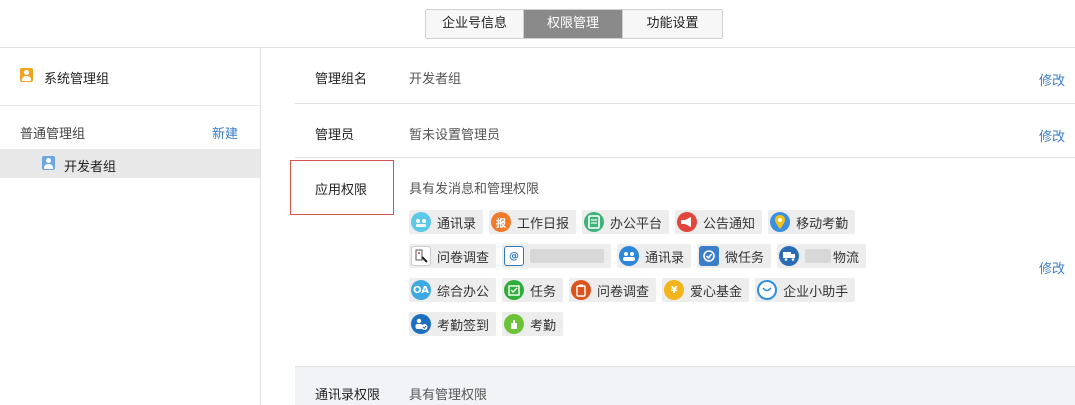  I want to click on app-permission-label: 应用权限, so click(341, 190).